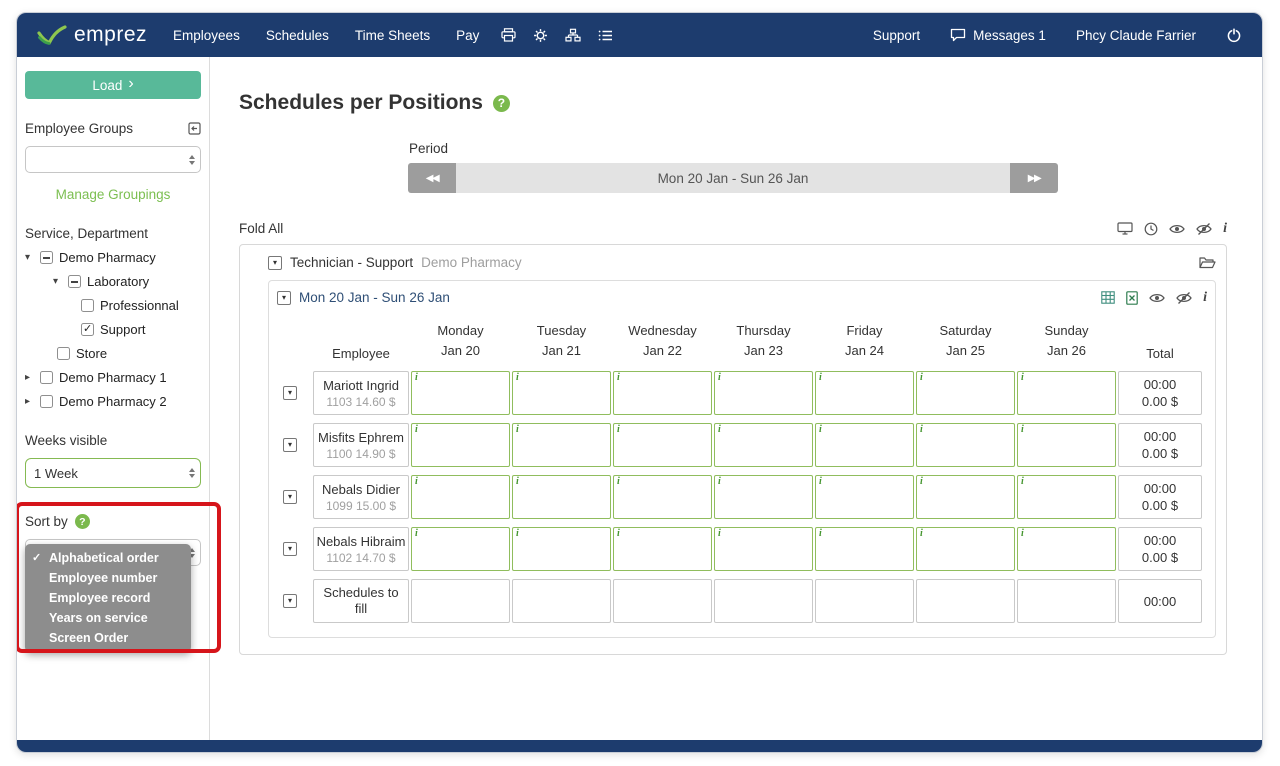 The height and width of the screenshot is (766, 1280). What do you see at coordinates (194, 128) in the screenshot?
I see `collapse-panel-icon` at bounding box center [194, 128].